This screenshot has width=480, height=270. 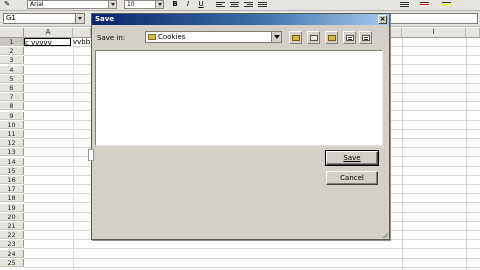 I want to click on detail-view-button, so click(x=365, y=37).